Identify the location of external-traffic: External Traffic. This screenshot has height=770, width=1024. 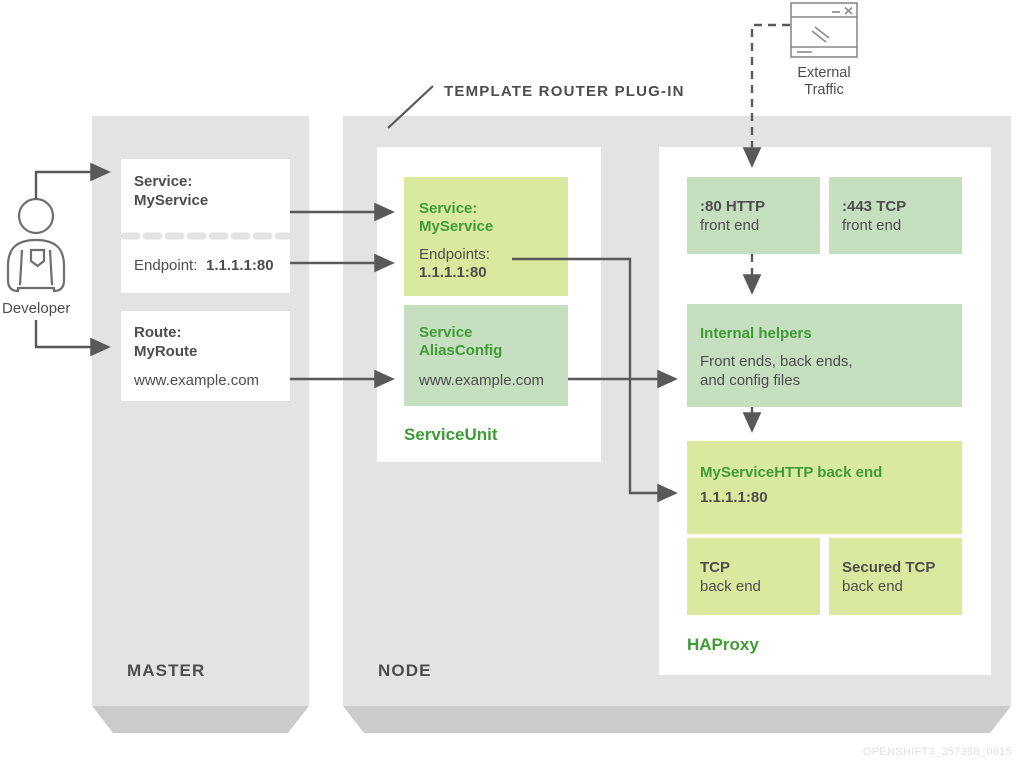
(824, 50).